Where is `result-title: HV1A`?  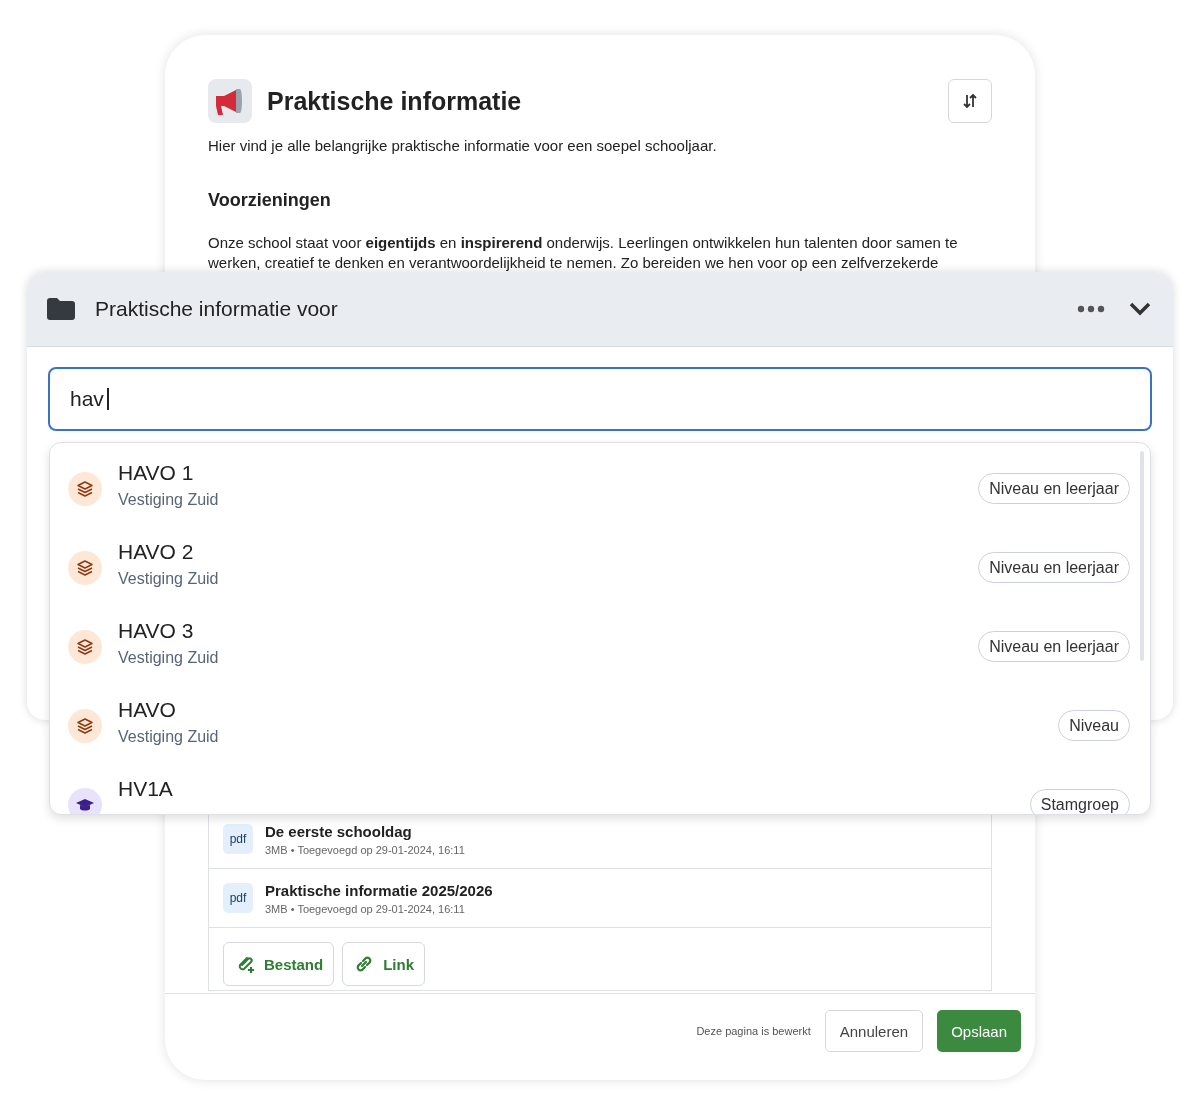
result-title: HV1A is located at coordinates (146, 788).